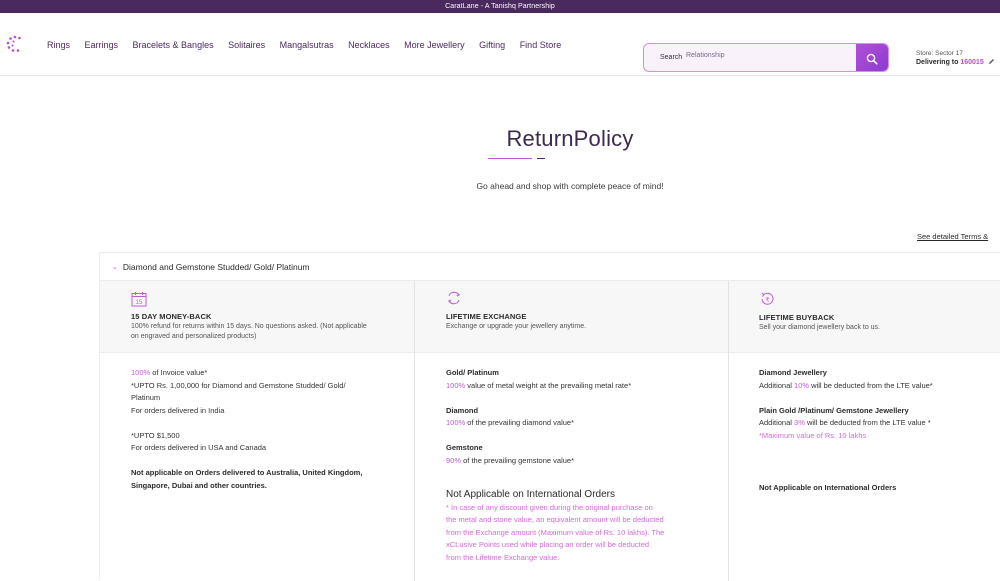 This screenshot has width=1000, height=581. Describe the element at coordinates (530, 494) in the screenshot. I see `exchange-not-applicable: Not Applicable on International Orders` at that location.